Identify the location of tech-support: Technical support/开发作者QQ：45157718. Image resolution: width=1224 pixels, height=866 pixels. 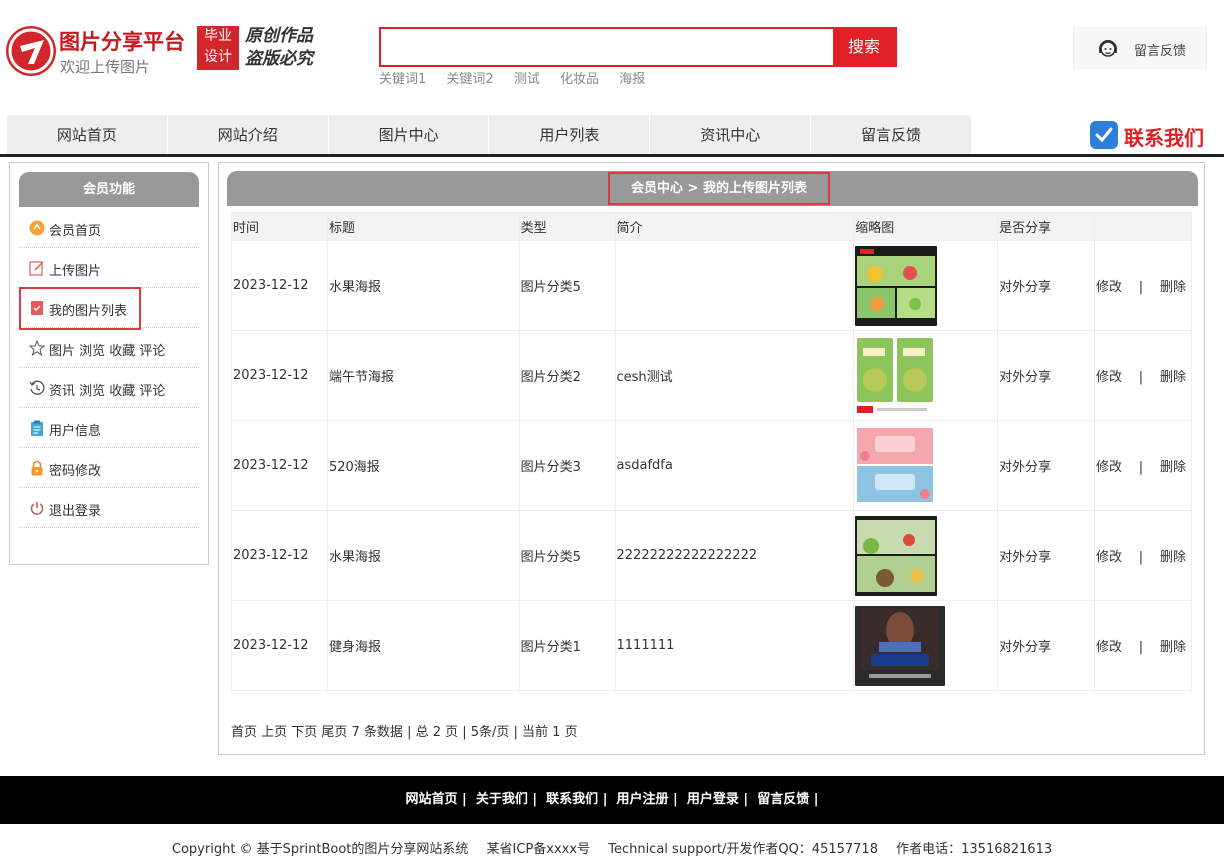
(743, 849).